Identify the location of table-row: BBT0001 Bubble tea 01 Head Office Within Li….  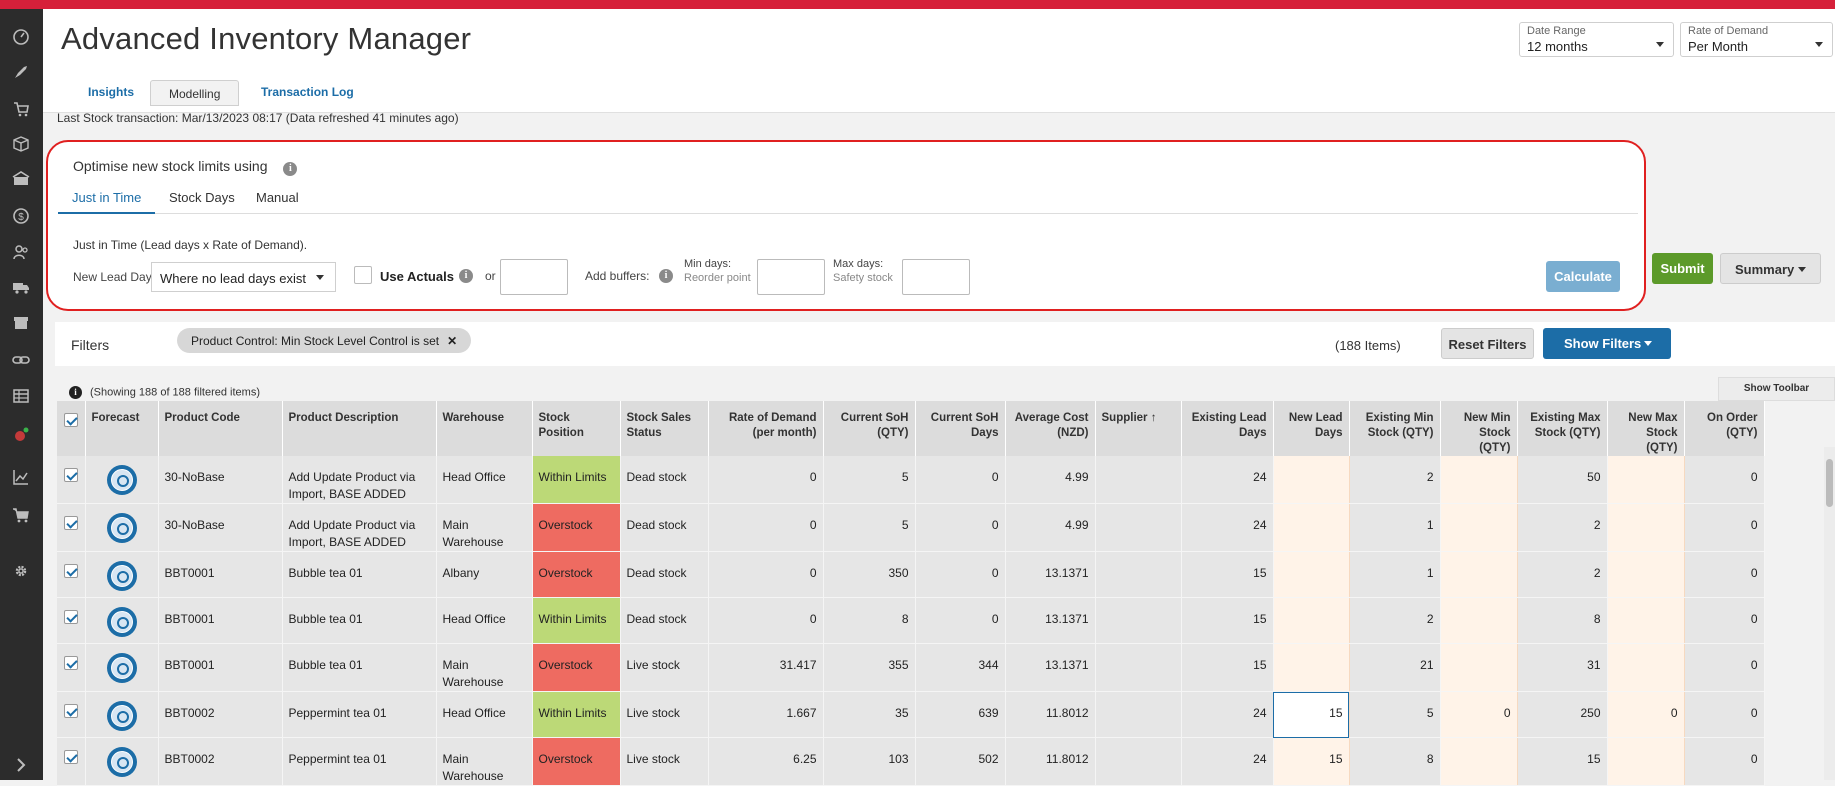
(911, 620).